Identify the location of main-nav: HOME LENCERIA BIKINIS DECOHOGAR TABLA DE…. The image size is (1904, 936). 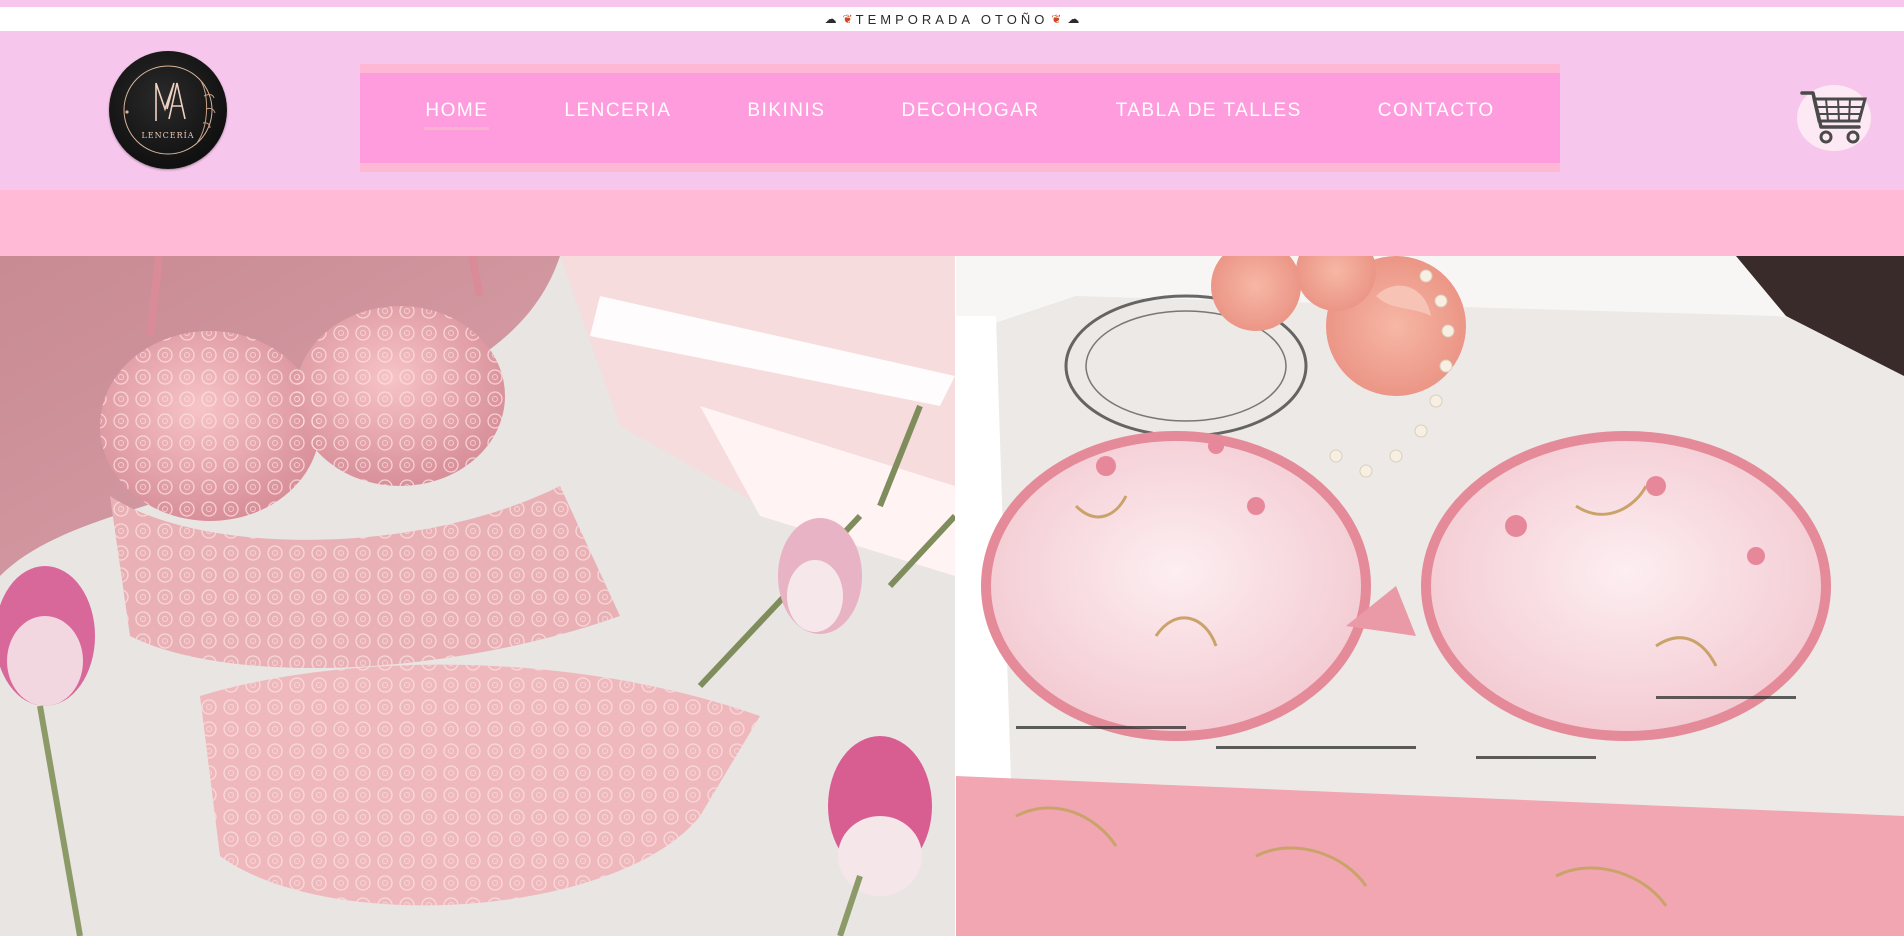
(960, 118).